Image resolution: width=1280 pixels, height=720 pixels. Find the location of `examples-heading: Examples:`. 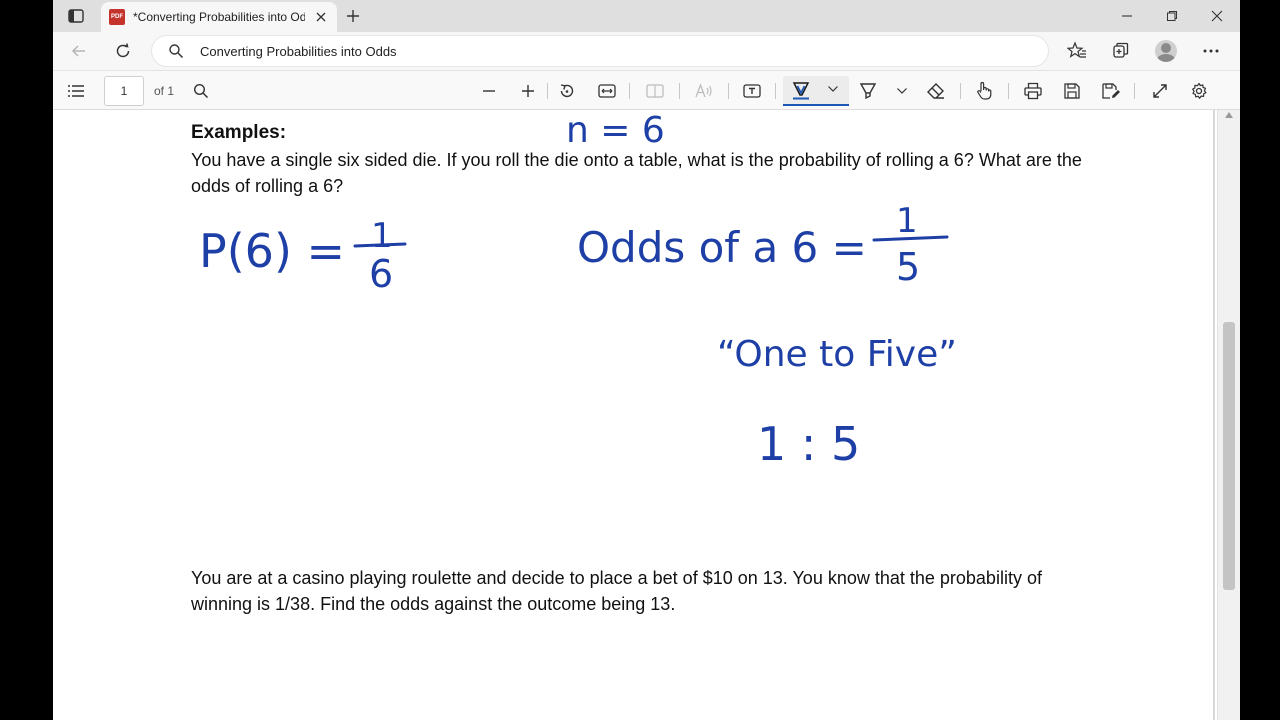

examples-heading: Examples: is located at coordinates (239, 132).